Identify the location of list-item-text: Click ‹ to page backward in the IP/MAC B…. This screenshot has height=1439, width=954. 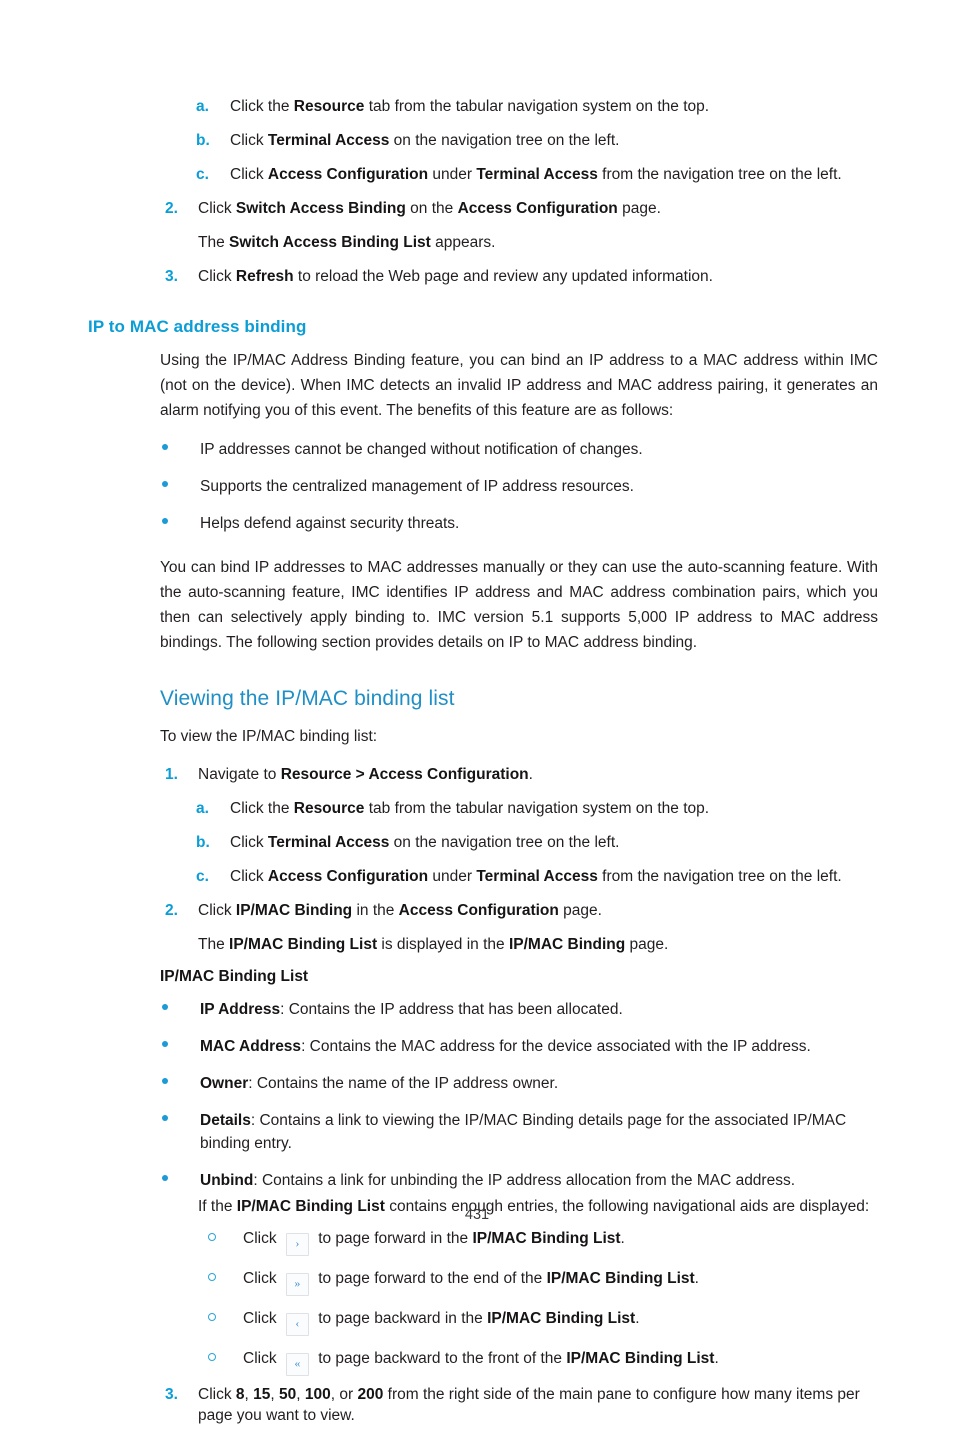
(560, 1321).